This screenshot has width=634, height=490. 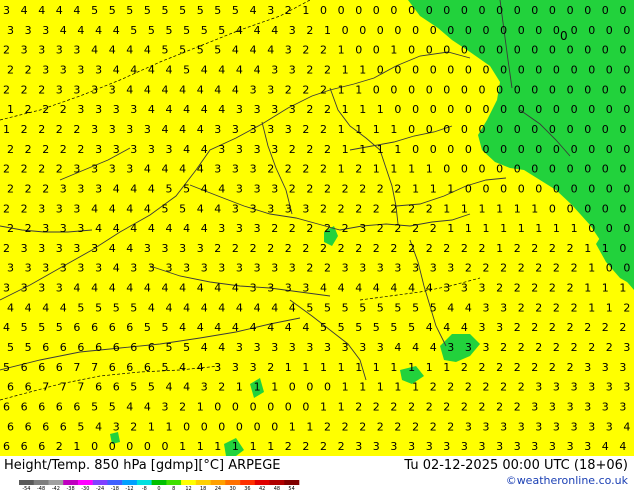 I want to click on color-scale-label: -8, so click(x=144, y=488).